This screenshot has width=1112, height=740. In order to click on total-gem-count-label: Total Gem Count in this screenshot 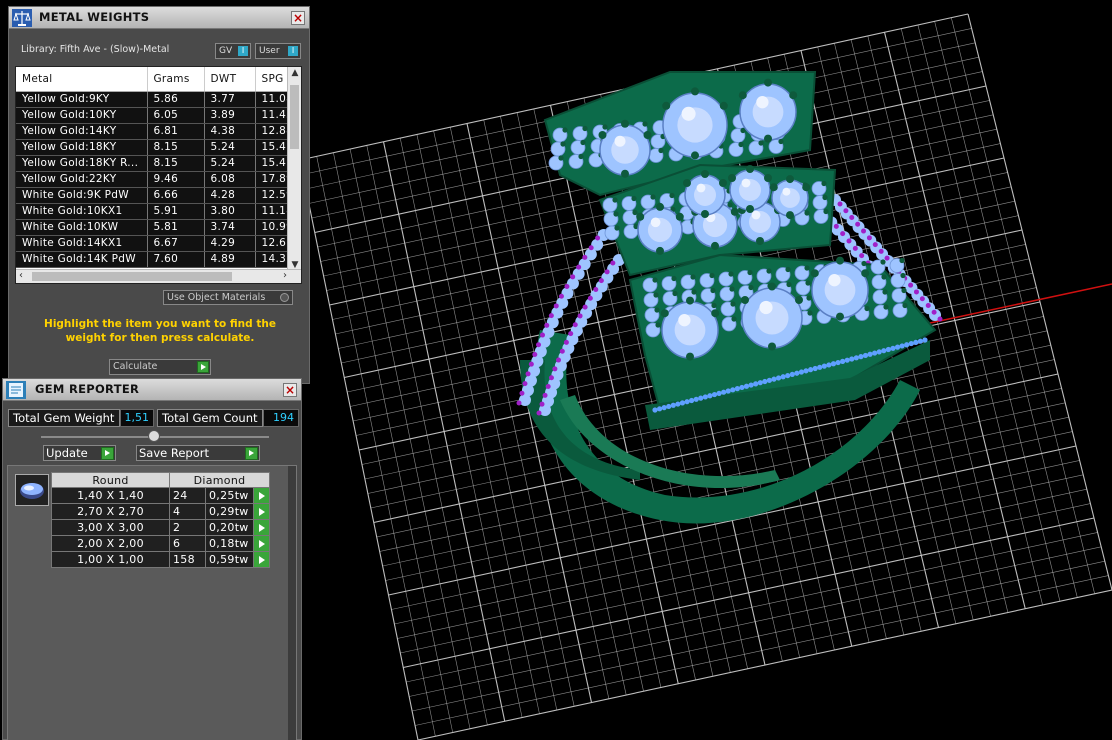, I will do `click(210, 418)`.